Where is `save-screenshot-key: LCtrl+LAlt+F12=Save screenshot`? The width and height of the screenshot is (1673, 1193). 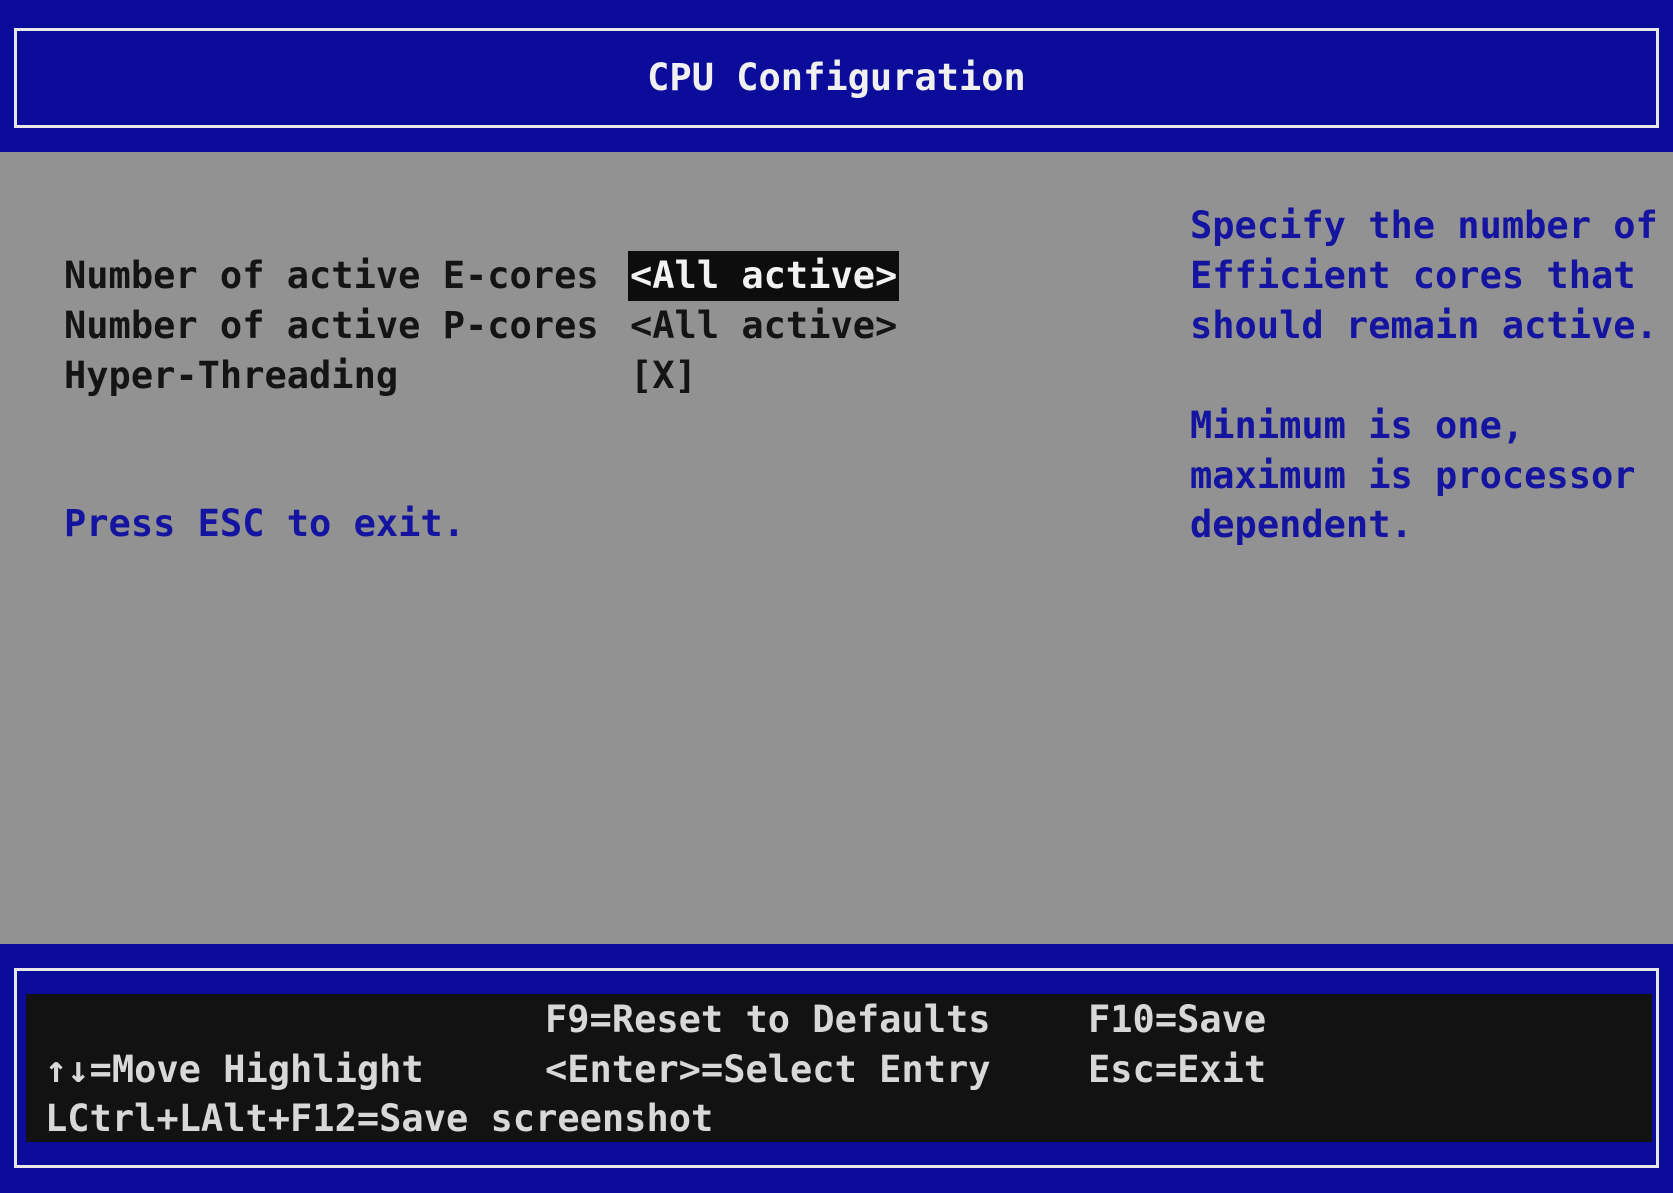
save-screenshot-key: LCtrl+LAlt+F12=Save screenshot is located at coordinates (379, 1118).